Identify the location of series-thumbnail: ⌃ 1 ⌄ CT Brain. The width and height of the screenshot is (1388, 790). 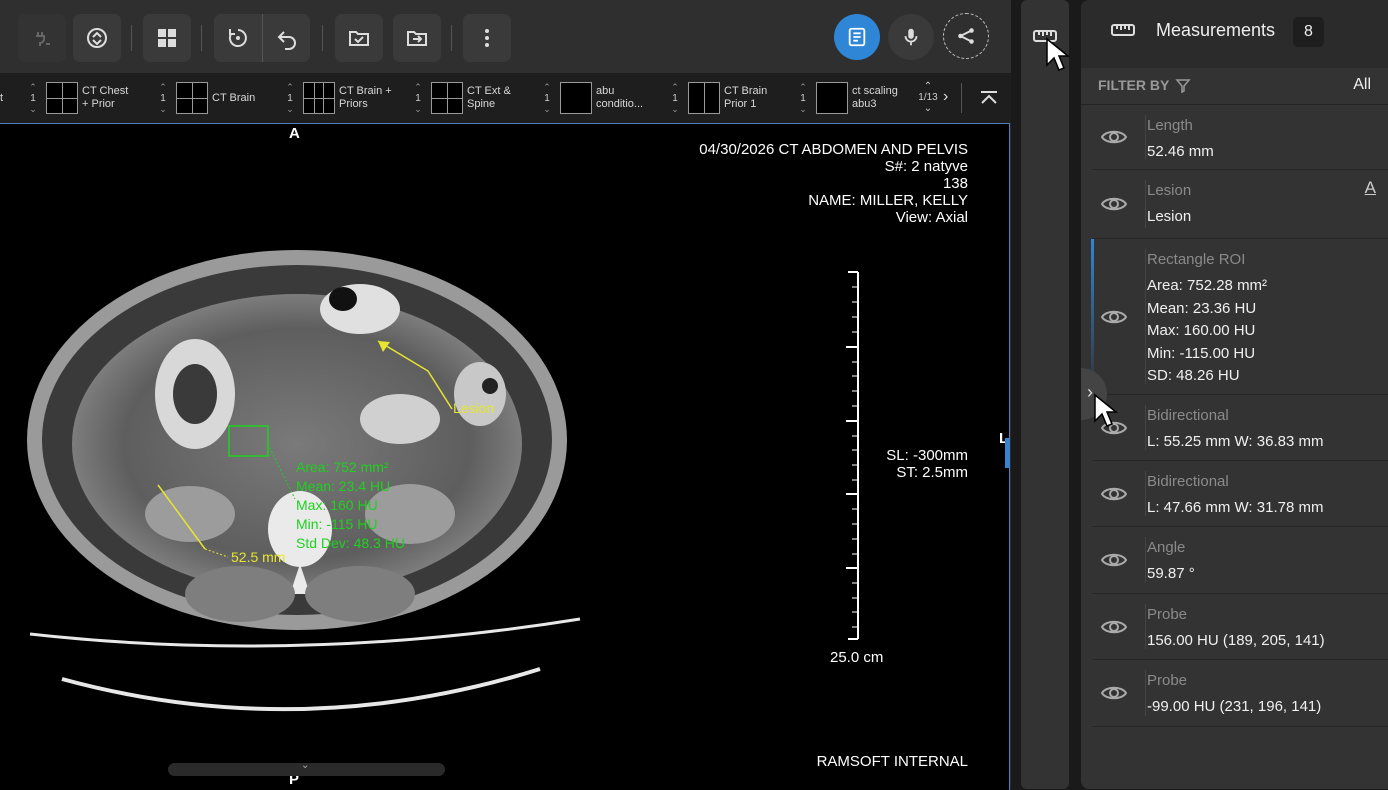
(218, 98).